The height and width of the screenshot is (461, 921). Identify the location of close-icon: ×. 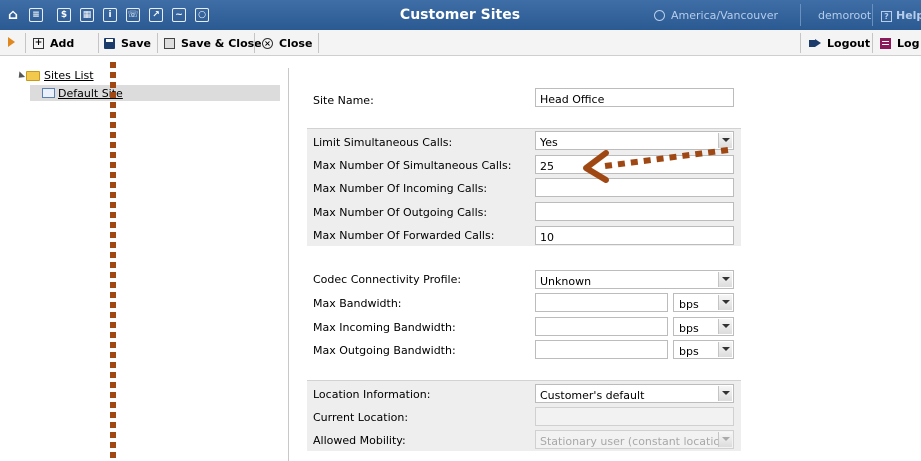
(267, 43).